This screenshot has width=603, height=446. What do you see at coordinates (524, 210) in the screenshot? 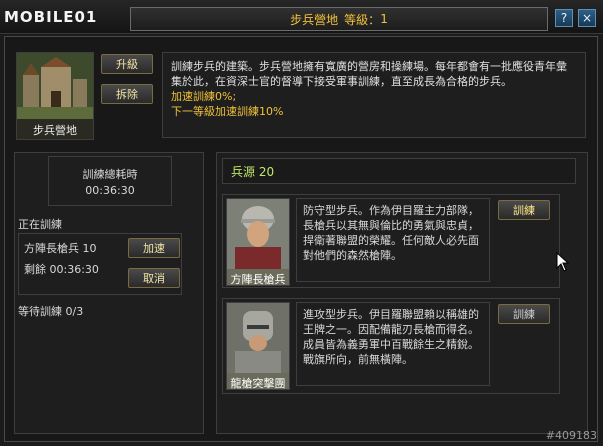
I see `train-button-1: 訓練` at bounding box center [524, 210].